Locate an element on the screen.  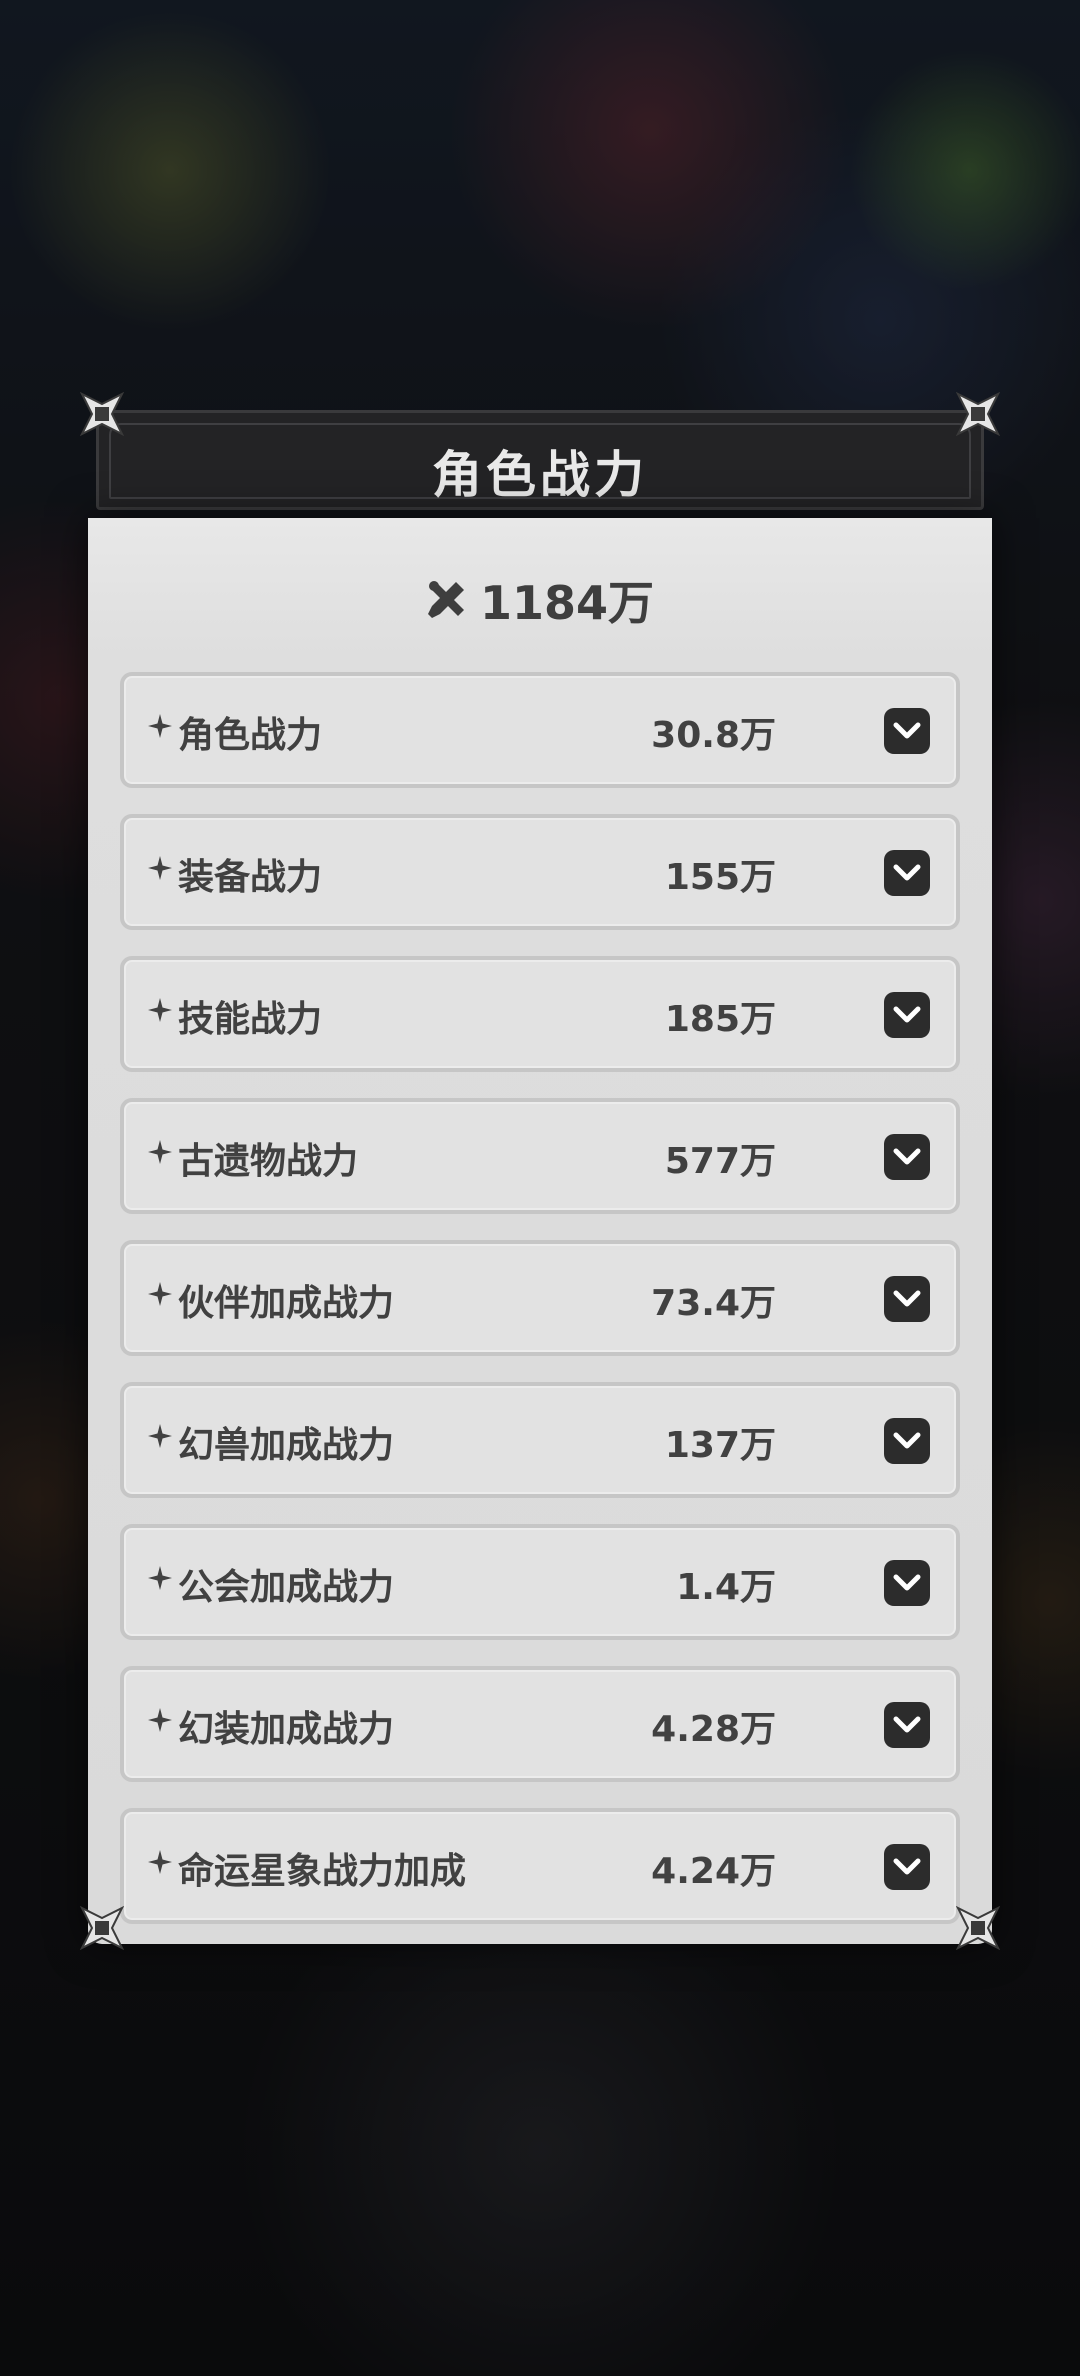
power-row: 伙伴加成战力 73.4万 is located at coordinates (540, 1298).